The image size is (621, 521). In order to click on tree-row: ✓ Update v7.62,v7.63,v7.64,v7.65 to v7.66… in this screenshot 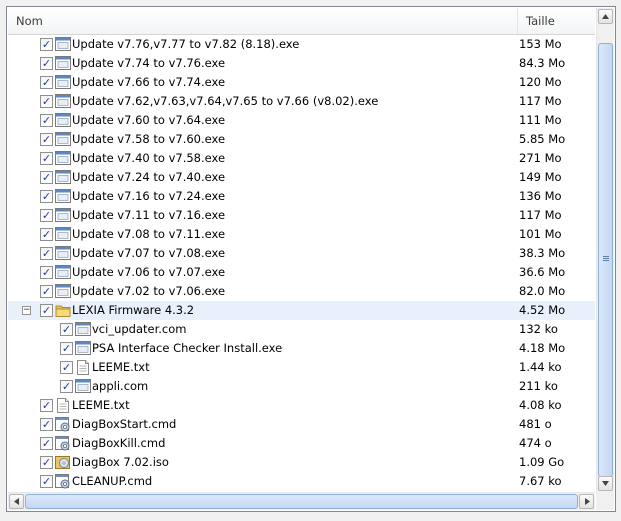, I will do `click(301, 101)`.